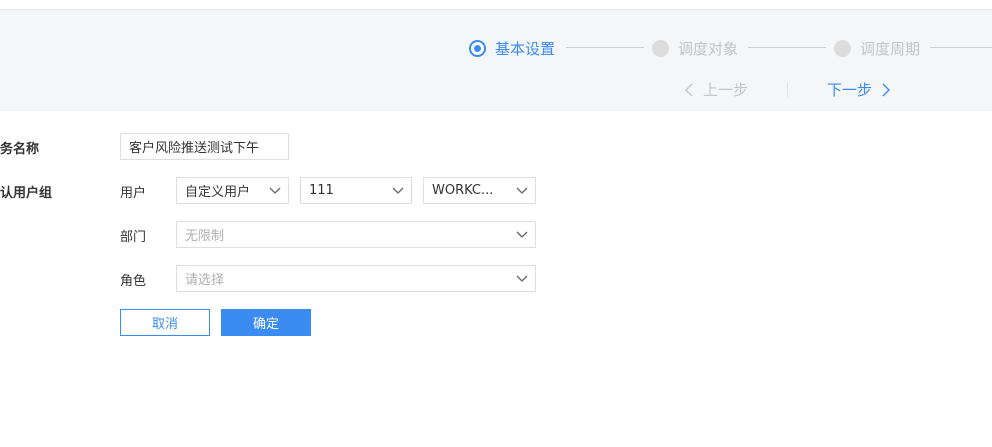 Image resolution: width=992 pixels, height=447 pixels. What do you see at coordinates (133, 193) in the screenshot?
I see `user-label: 用户` at bounding box center [133, 193].